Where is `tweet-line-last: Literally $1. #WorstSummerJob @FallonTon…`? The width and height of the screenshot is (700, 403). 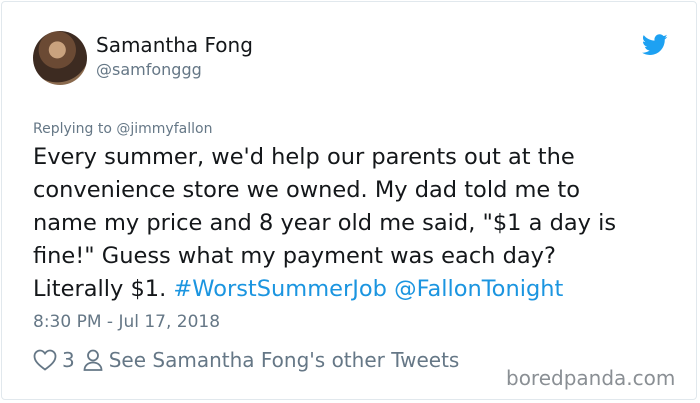
tweet-line-last: Literally $1. #WorstSummerJob @FallonTon… is located at coordinates (343, 289).